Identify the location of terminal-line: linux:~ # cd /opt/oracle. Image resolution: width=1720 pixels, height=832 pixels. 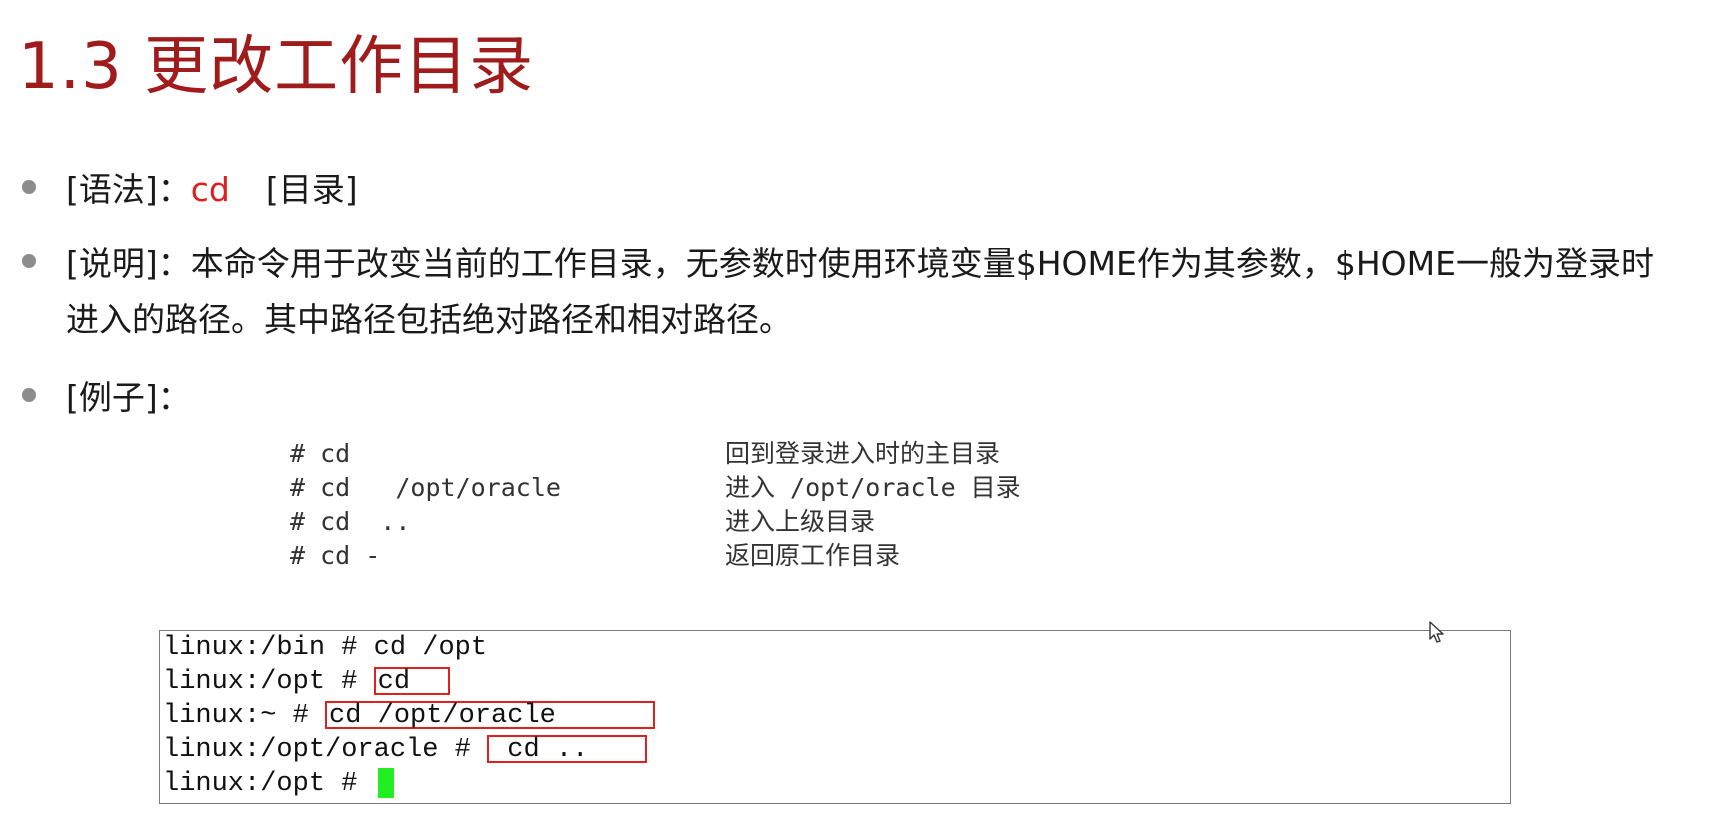
(409, 716).